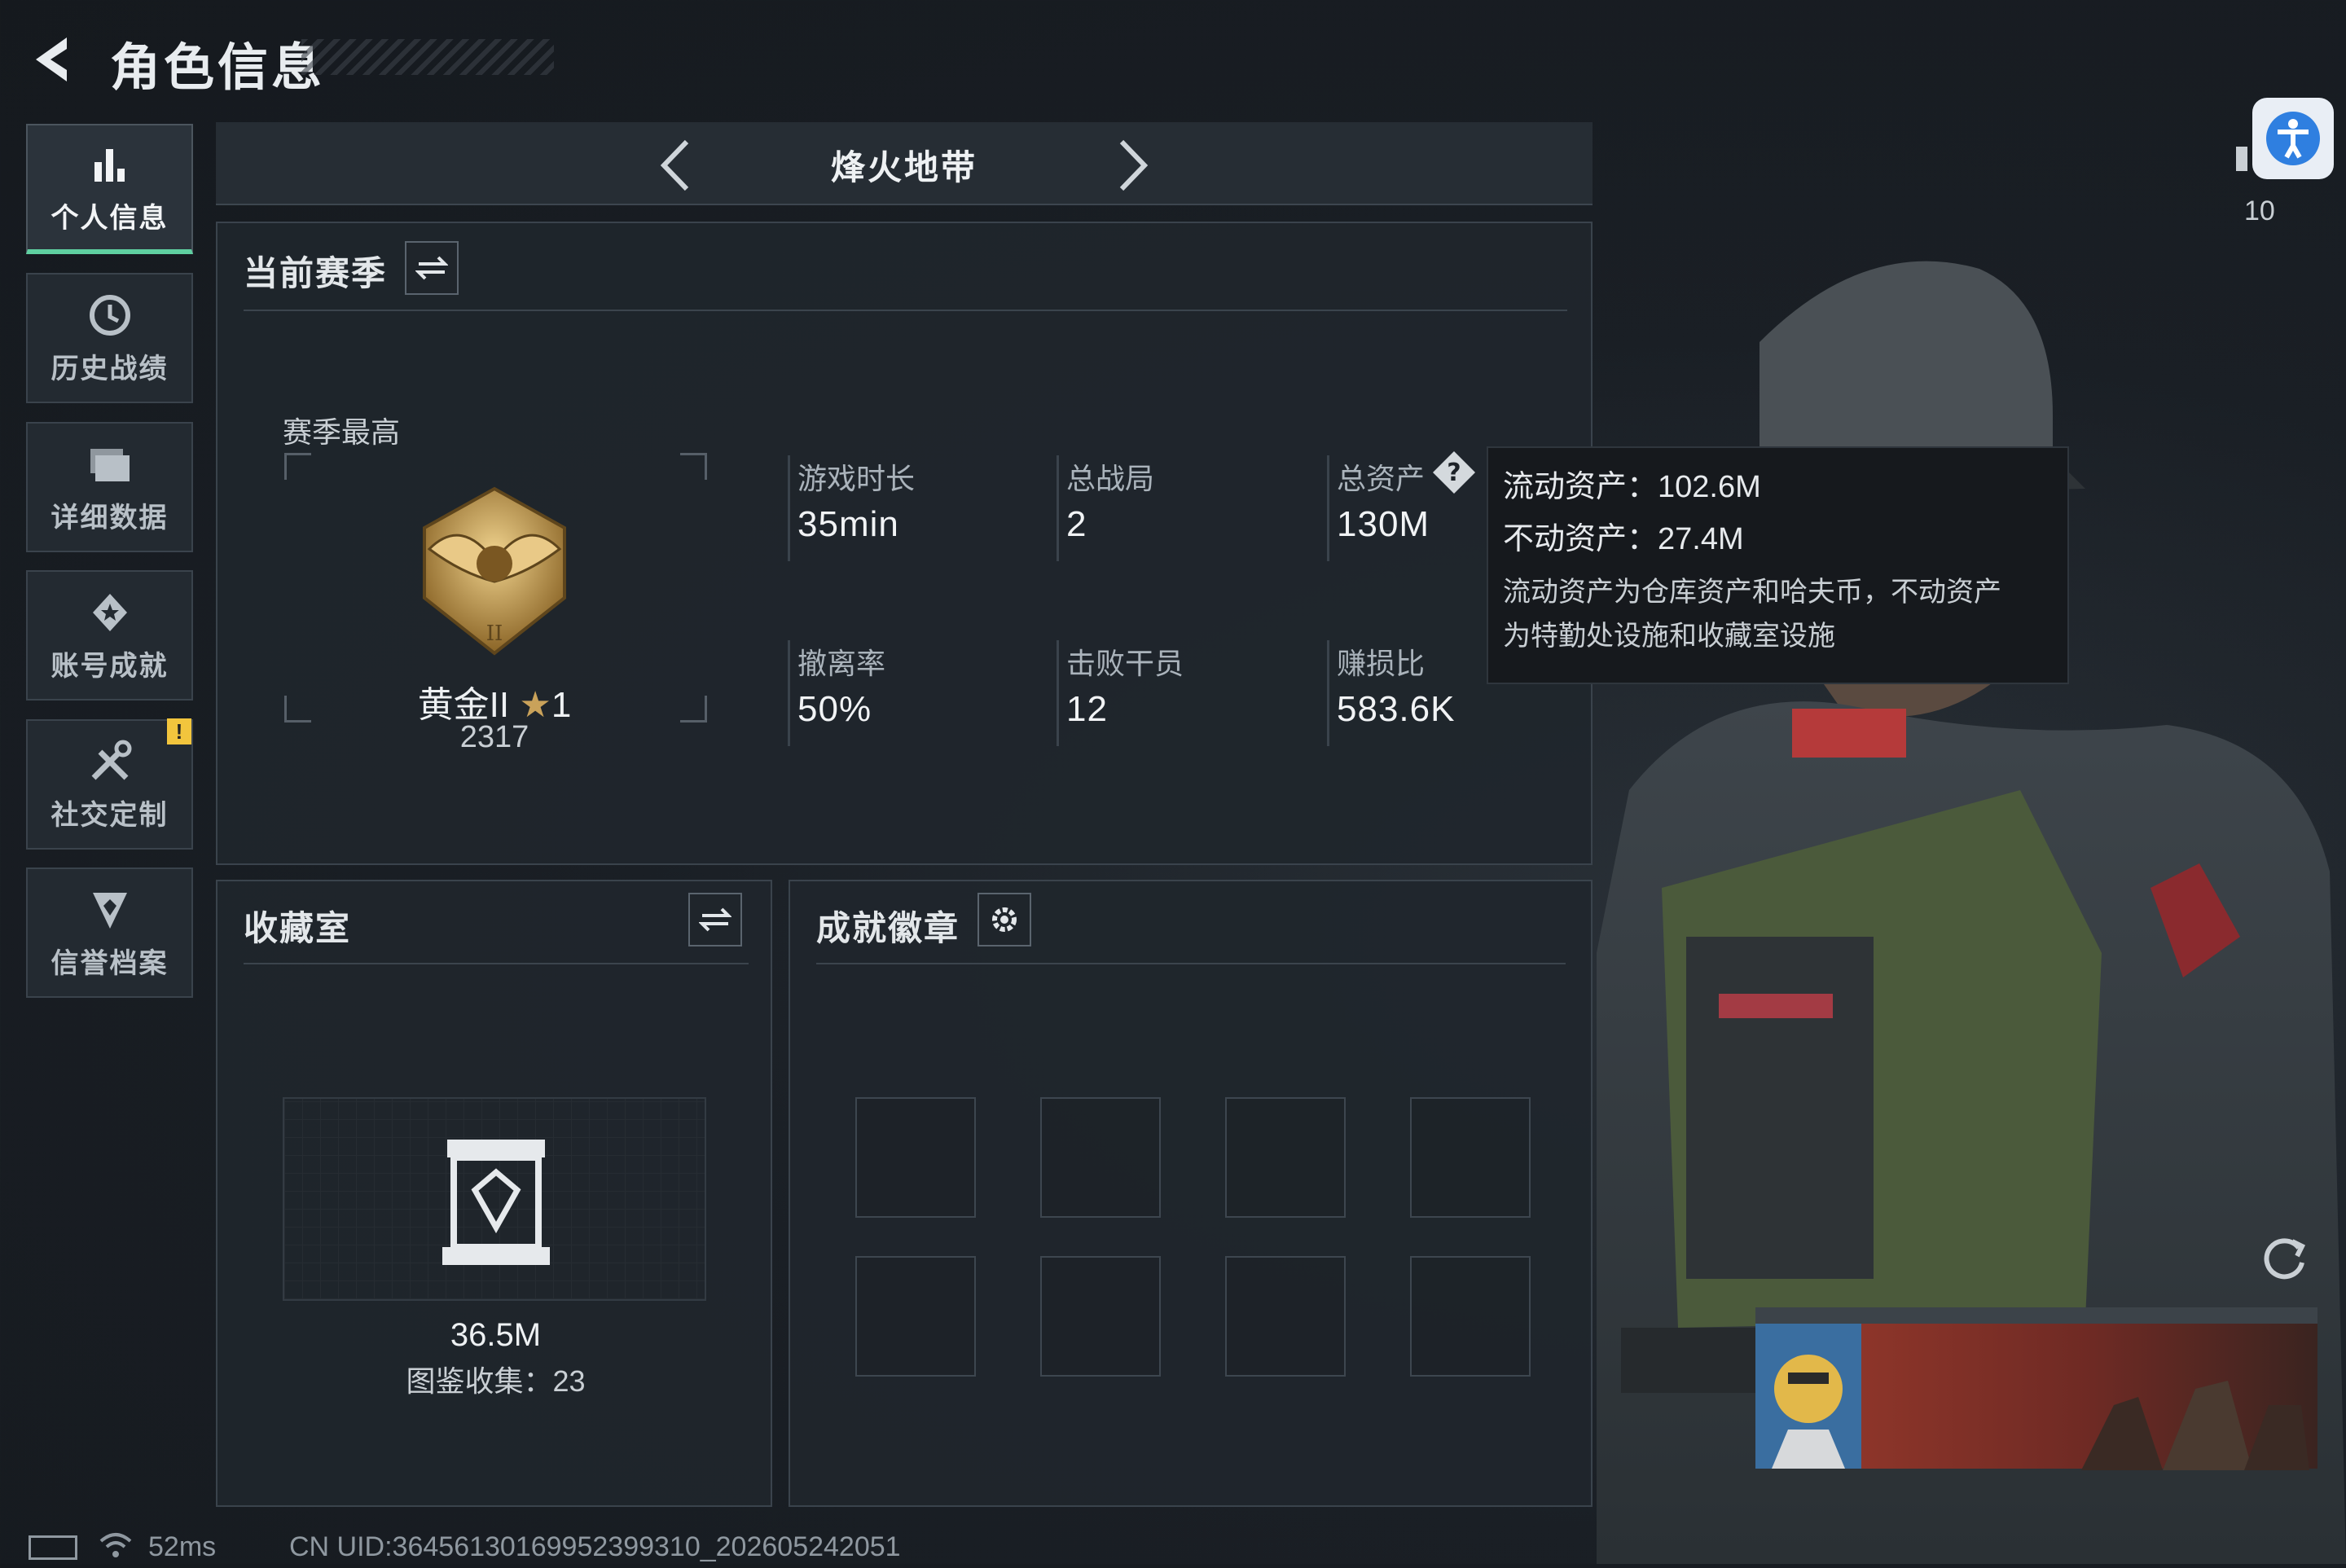  I want to click on collection-switch-button, so click(715, 920).